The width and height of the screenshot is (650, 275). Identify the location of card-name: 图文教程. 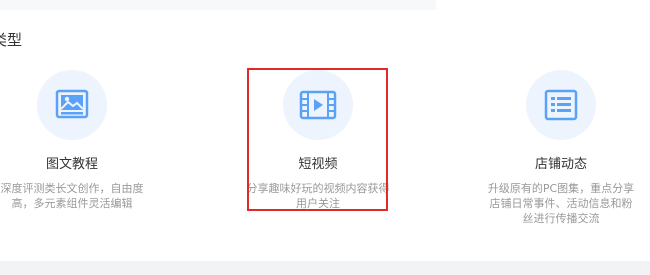
(71, 164).